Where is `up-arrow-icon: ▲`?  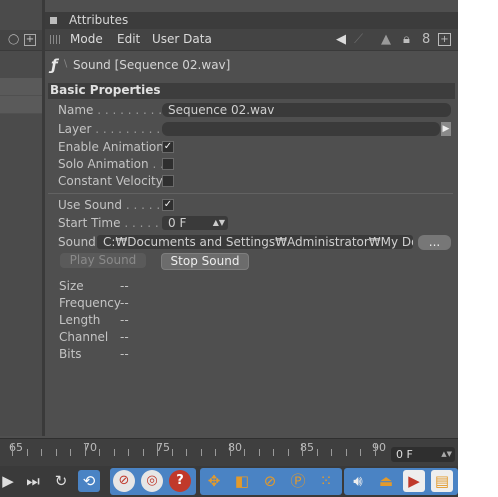 up-arrow-icon: ▲ is located at coordinates (386, 39).